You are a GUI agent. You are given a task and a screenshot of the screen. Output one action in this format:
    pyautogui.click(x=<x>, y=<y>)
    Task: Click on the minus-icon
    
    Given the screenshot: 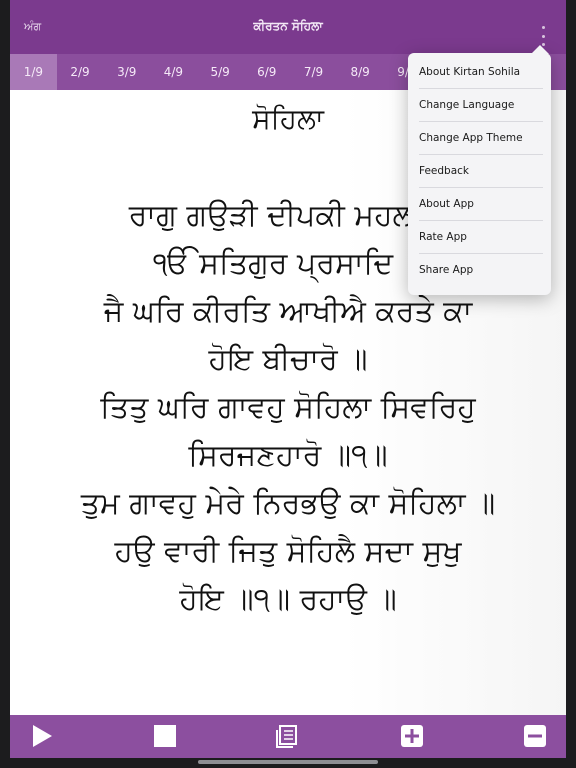 What is the action you would take?
    pyautogui.click(x=535, y=736)
    